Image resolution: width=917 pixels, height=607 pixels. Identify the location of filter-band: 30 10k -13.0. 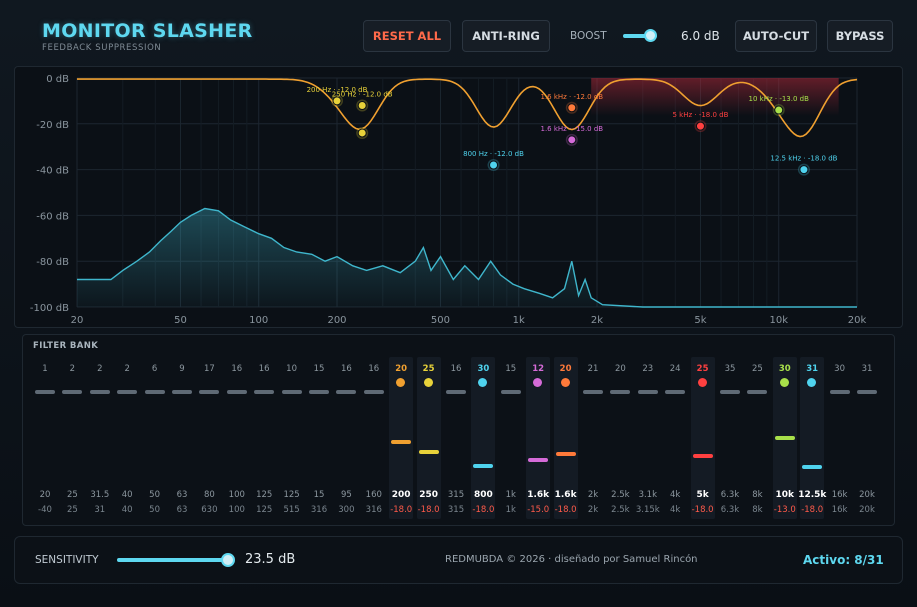
(784, 430).